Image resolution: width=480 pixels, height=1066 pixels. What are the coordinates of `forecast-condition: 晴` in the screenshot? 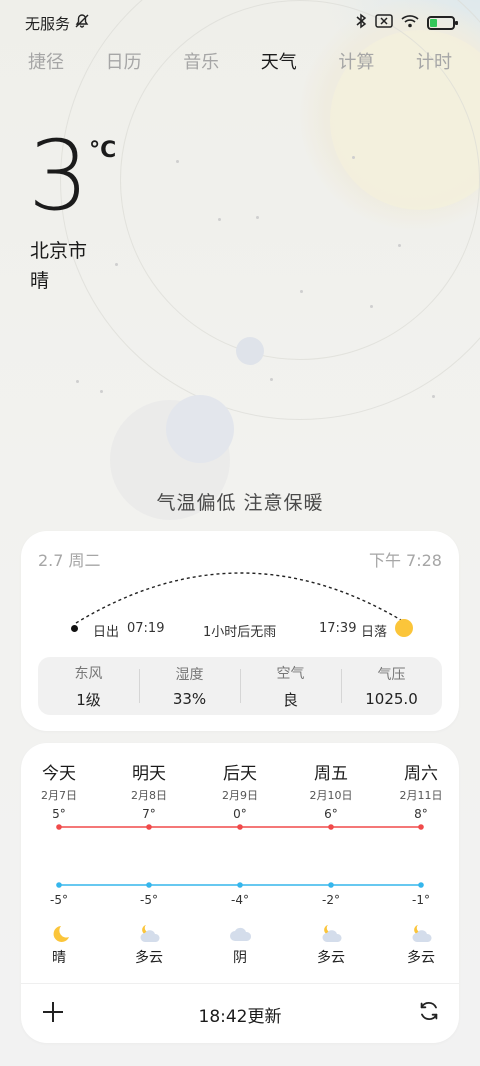 It's located at (59, 958).